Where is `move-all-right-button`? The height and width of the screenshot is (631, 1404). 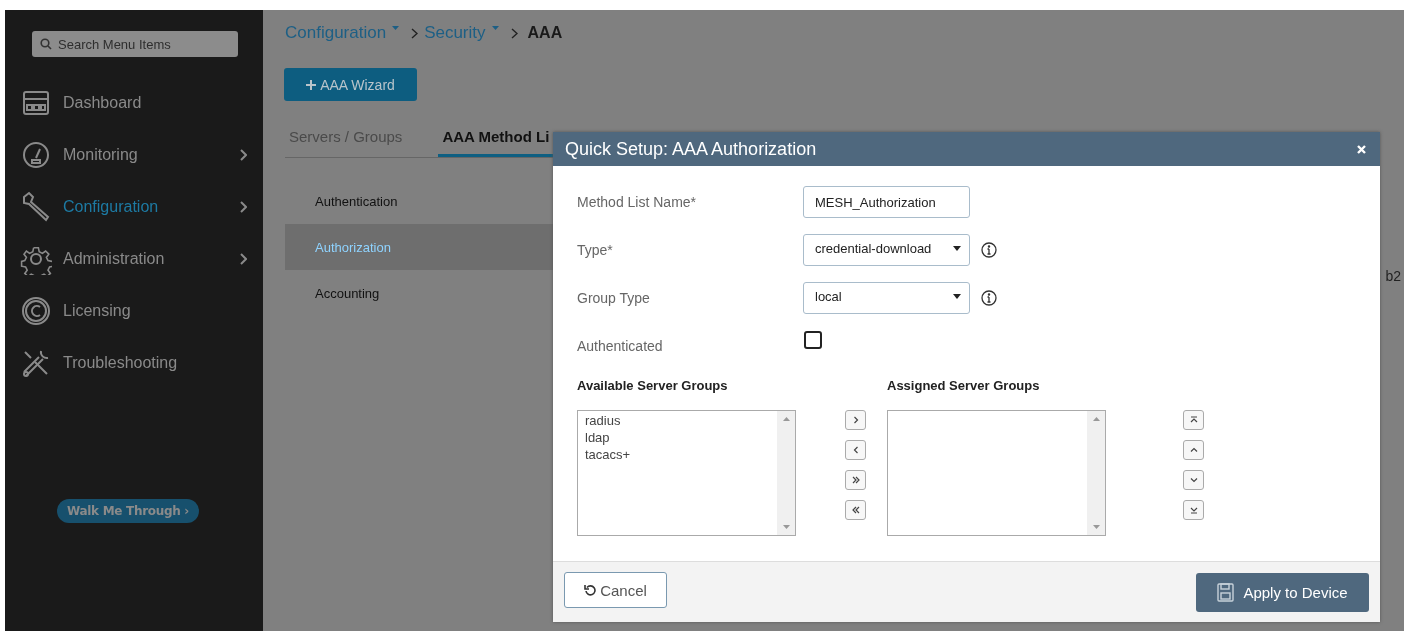 move-all-right-button is located at coordinates (855, 480).